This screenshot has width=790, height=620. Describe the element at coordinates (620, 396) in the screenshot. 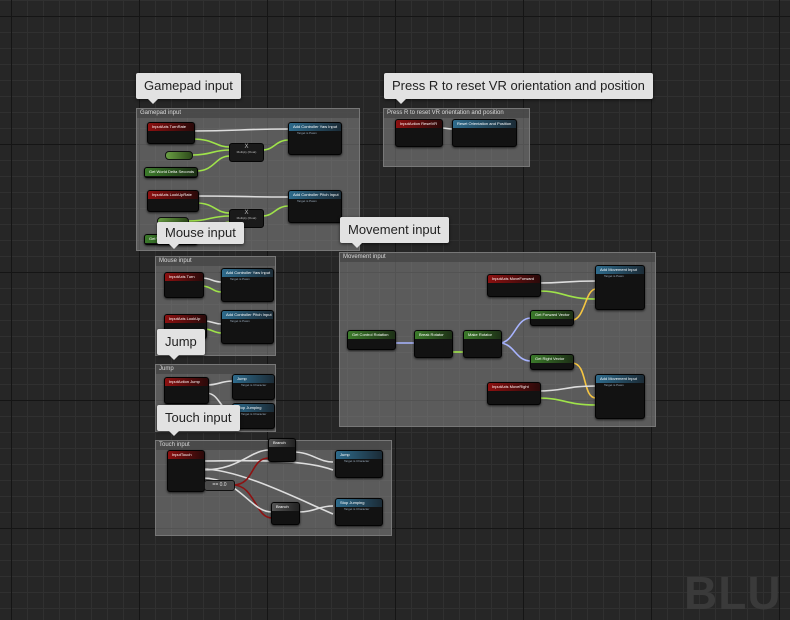

I see `function-node-add-movement-right: Add Movement Input Target is Pawn` at that location.